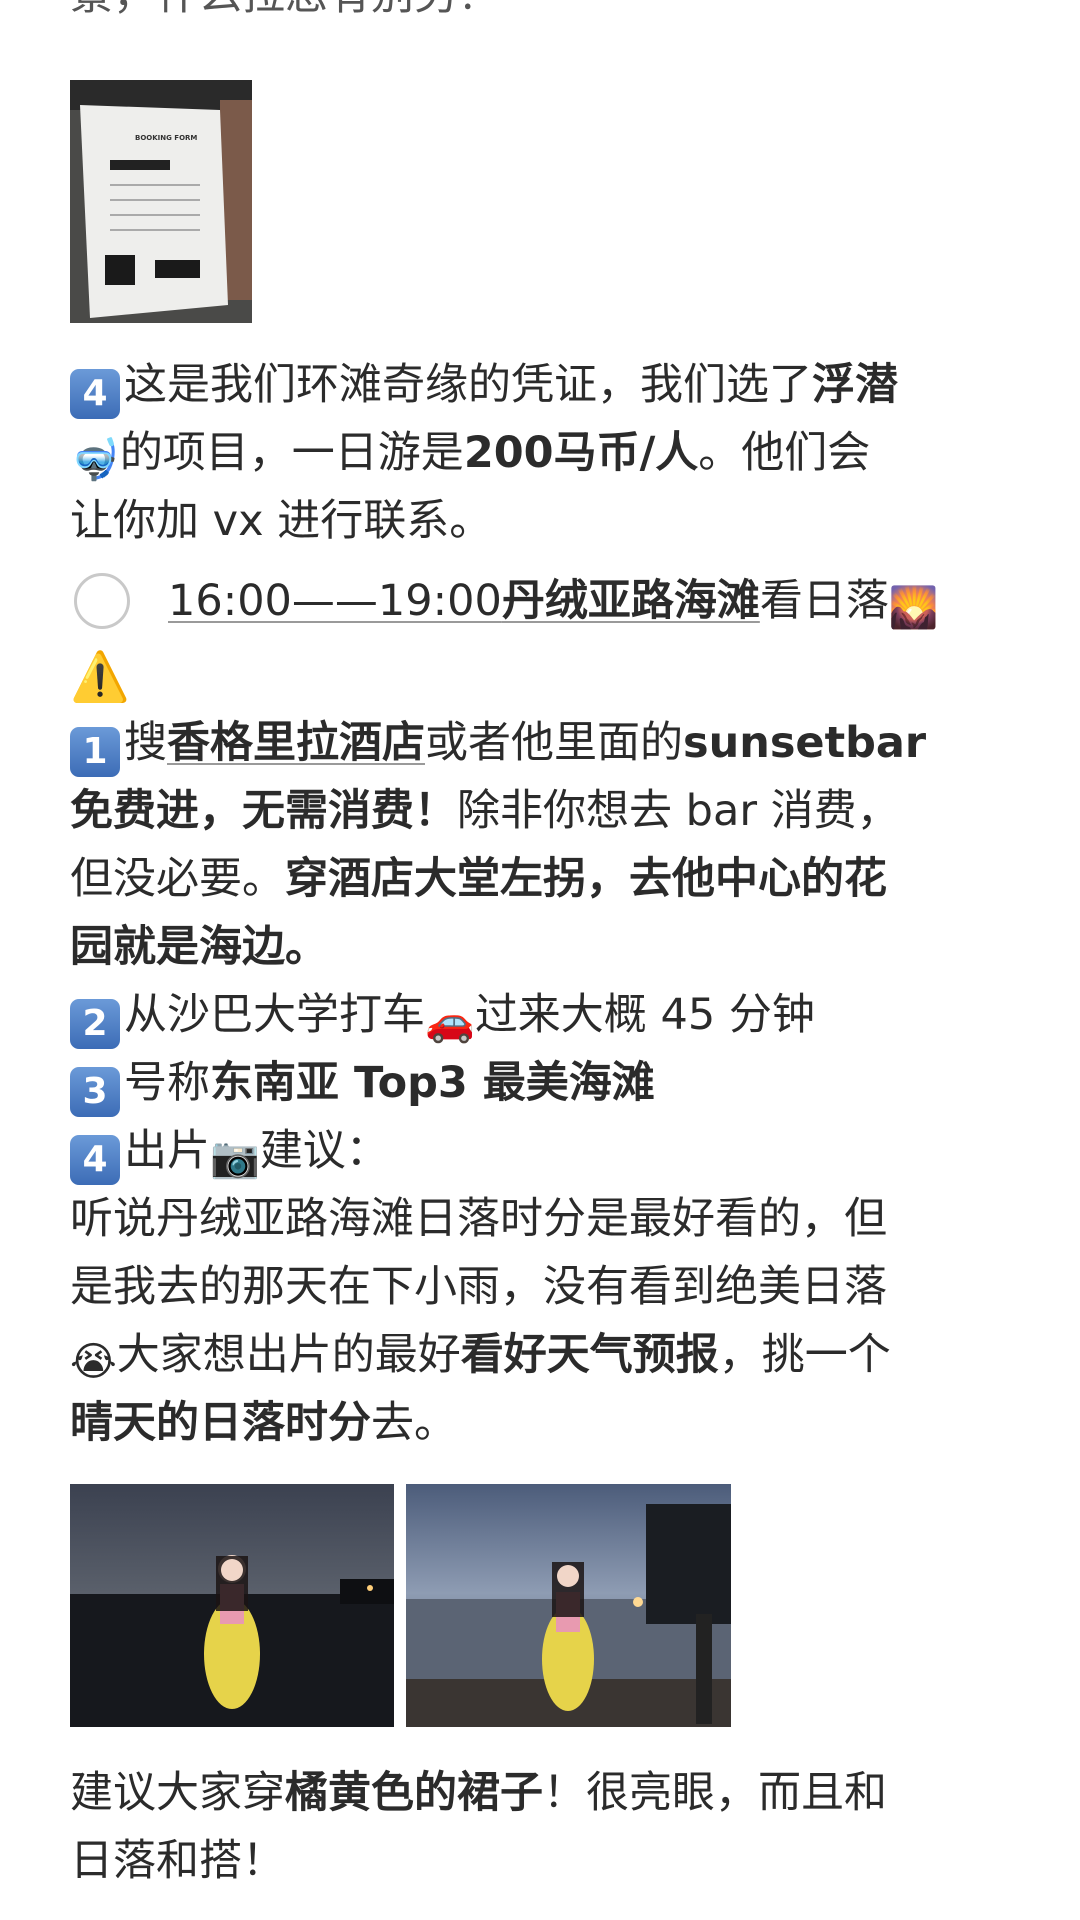 The height and width of the screenshot is (1920, 1080). What do you see at coordinates (177, 879) in the screenshot?
I see `tip1-g: 但没必要。` at bounding box center [177, 879].